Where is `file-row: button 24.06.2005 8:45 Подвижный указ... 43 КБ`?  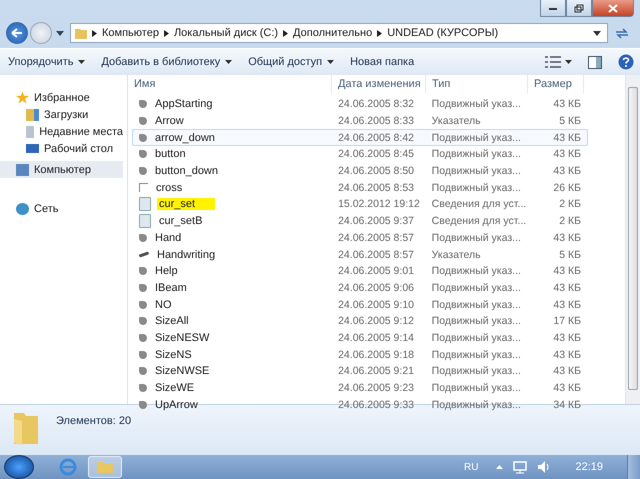
file-row: button 24.06.2005 8:45 Подвижный указ... 43 КБ is located at coordinates (360, 154).